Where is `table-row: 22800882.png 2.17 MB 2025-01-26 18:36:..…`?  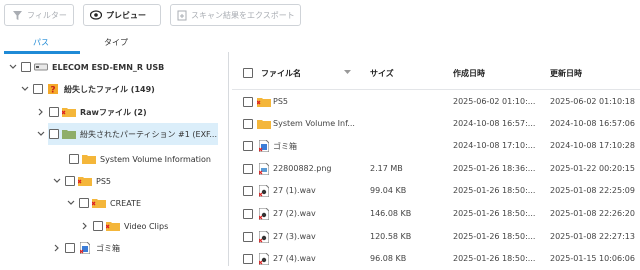 table-row: 22800882.png 2.17 MB 2025-01-26 18:36:..… is located at coordinates (436, 169).